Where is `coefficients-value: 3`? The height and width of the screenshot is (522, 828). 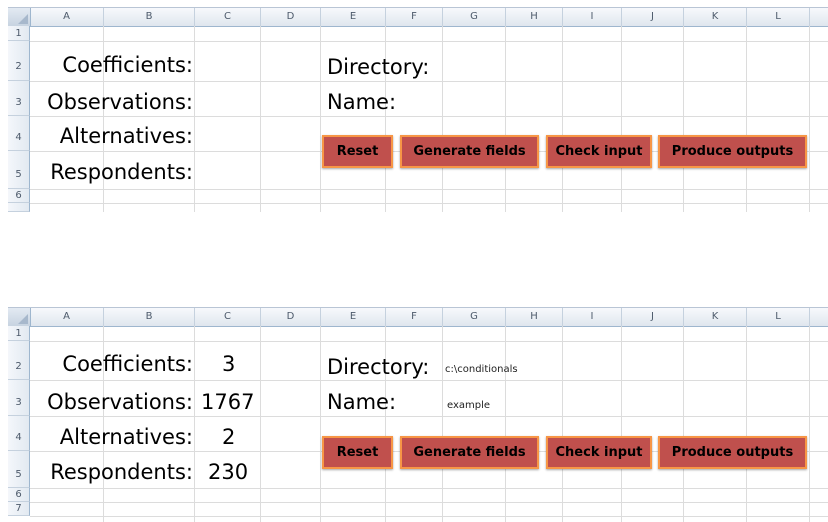 coefficients-value: 3 is located at coordinates (228, 364).